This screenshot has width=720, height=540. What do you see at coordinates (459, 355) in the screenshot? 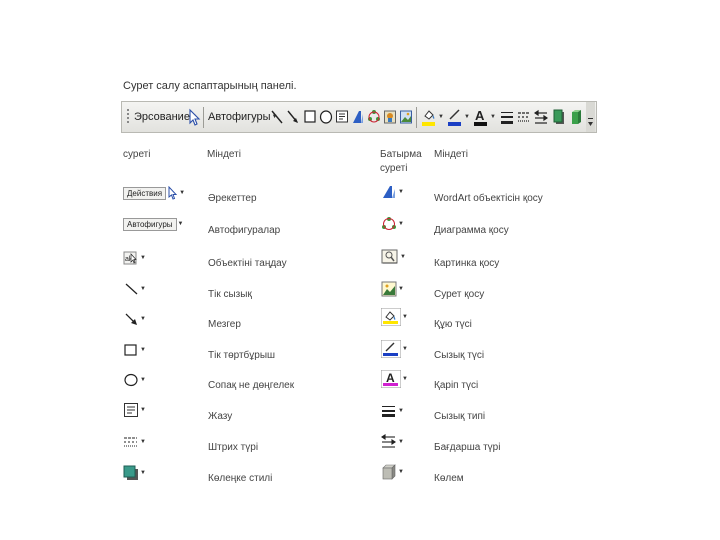
I see `row-5-right-text: Сызық түсі` at bounding box center [459, 355].